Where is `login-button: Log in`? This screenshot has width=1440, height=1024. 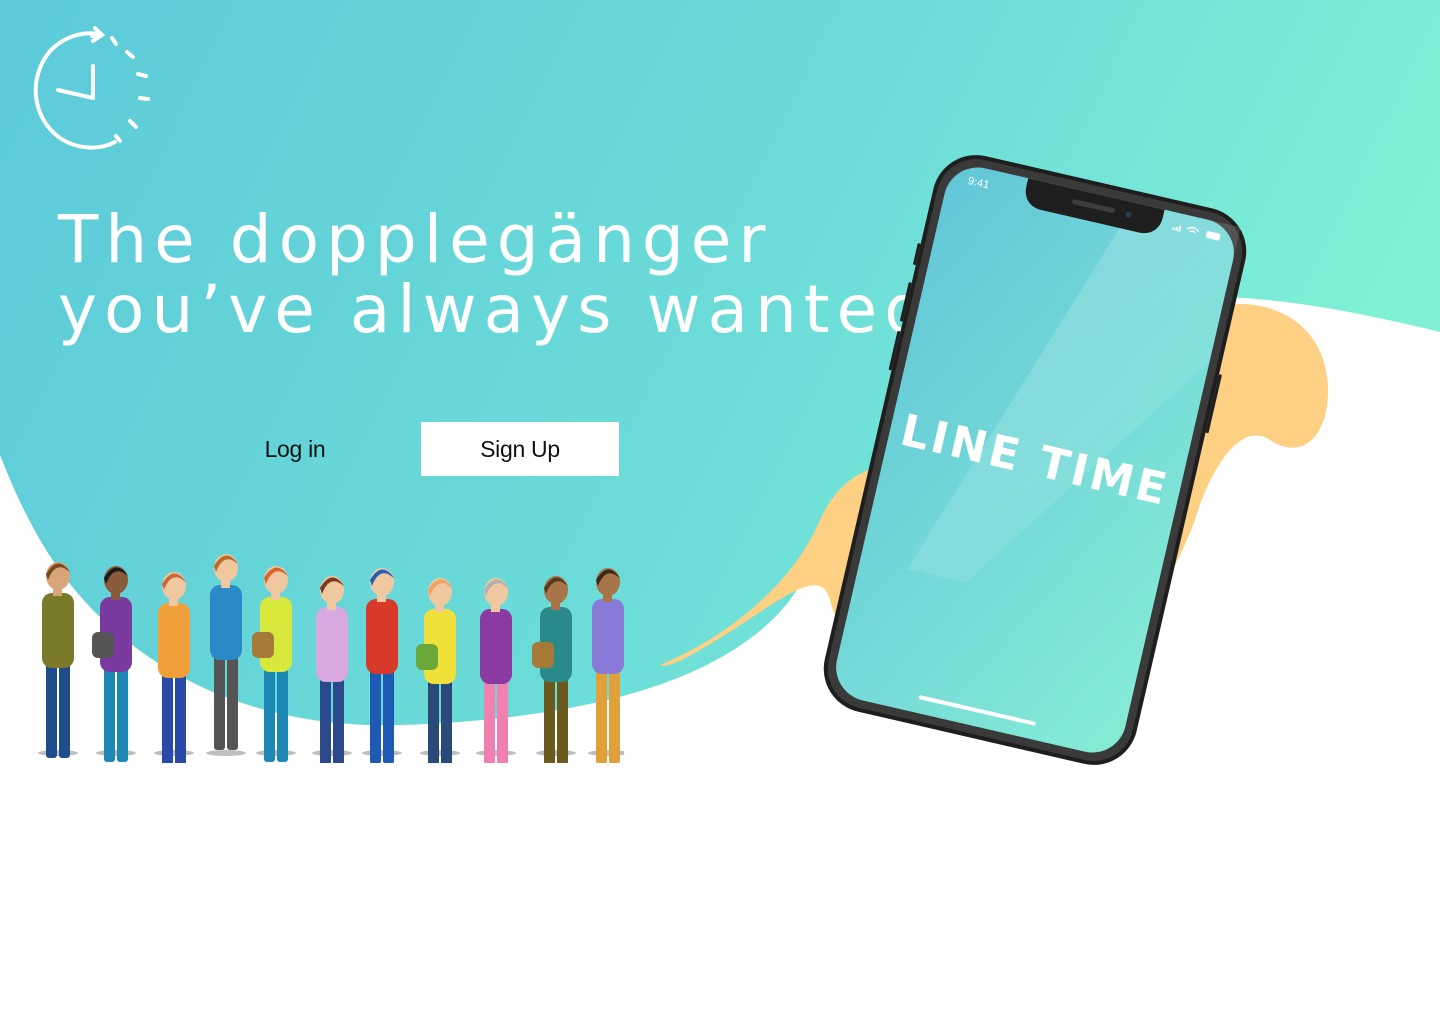
login-button: Log in is located at coordinates (295, 449).